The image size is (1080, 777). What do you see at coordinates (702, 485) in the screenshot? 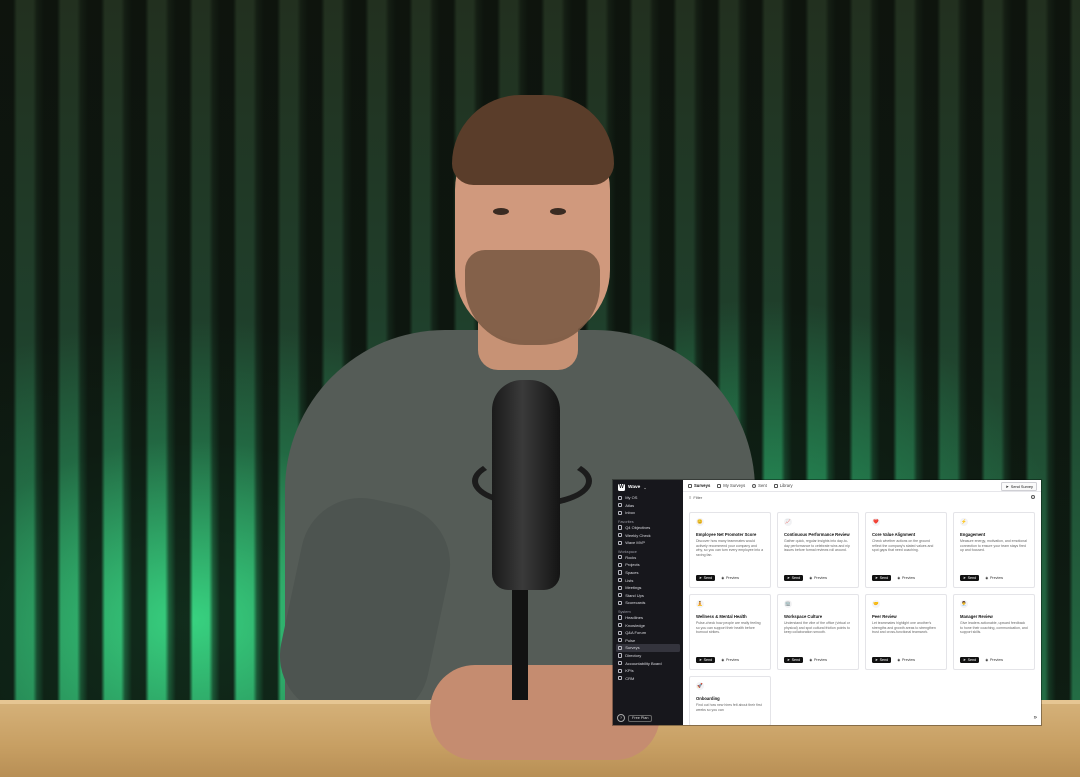
I see `tab-label: Surveys` at bounding box center [702, 485].